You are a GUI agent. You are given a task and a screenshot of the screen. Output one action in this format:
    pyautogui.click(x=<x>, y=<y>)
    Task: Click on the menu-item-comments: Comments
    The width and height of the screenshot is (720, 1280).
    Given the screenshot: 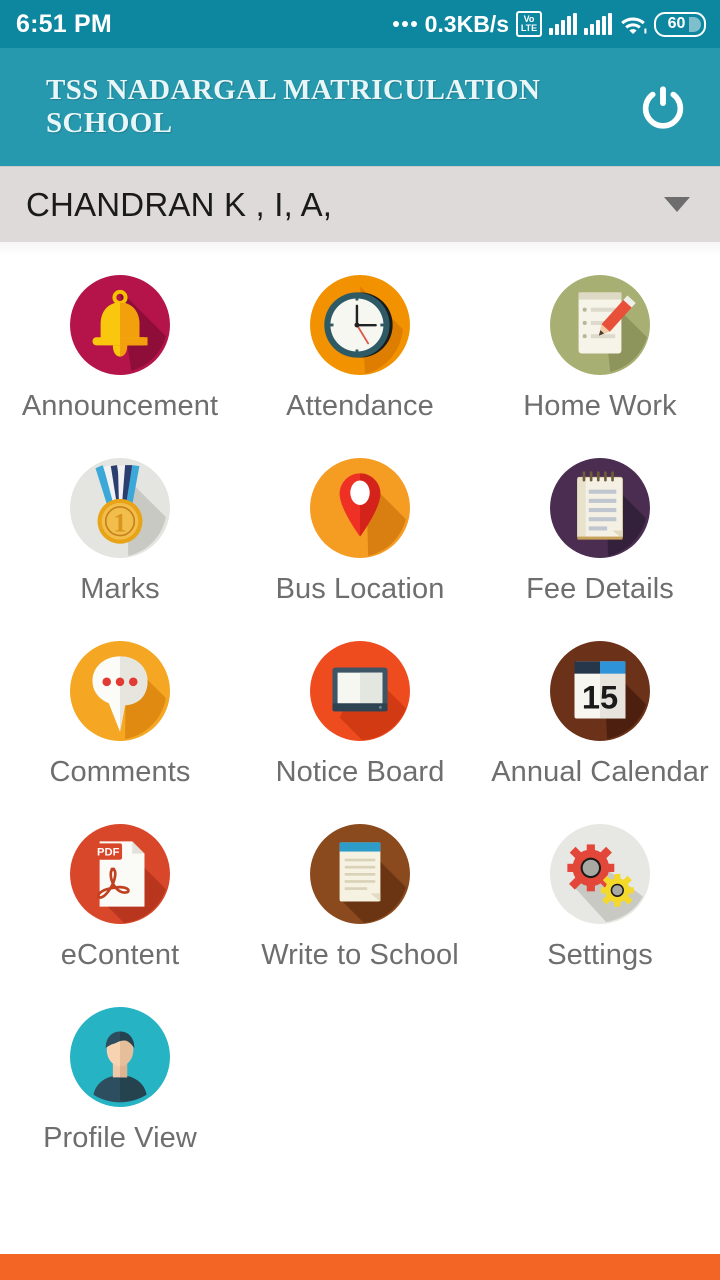 What is the action you would take?
    pyautogui.click(x=120, y=731)
    